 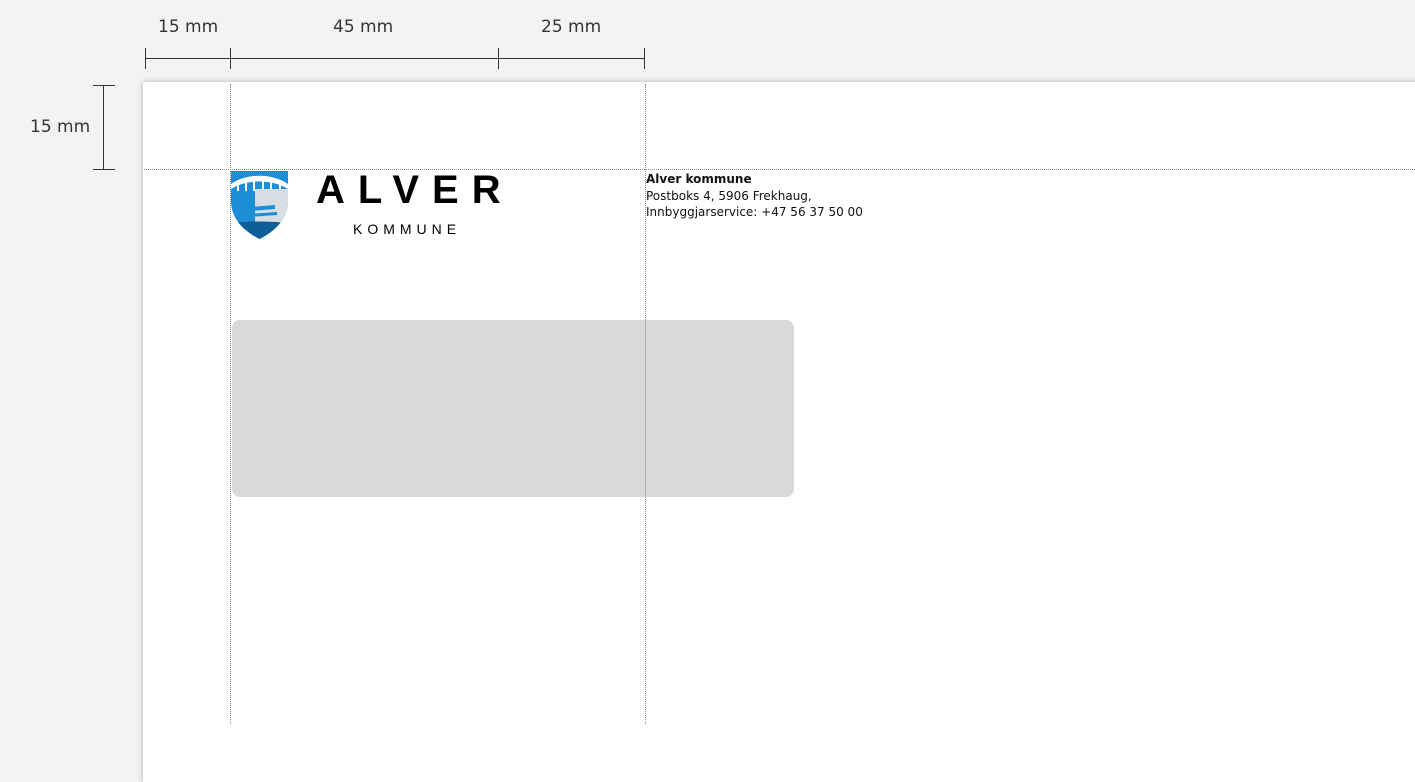 What do you see at coordinates (188, 27) in the screenshot?
I see `dimension-label-left-margin: 15 mm` at bounding box center [188, 27].